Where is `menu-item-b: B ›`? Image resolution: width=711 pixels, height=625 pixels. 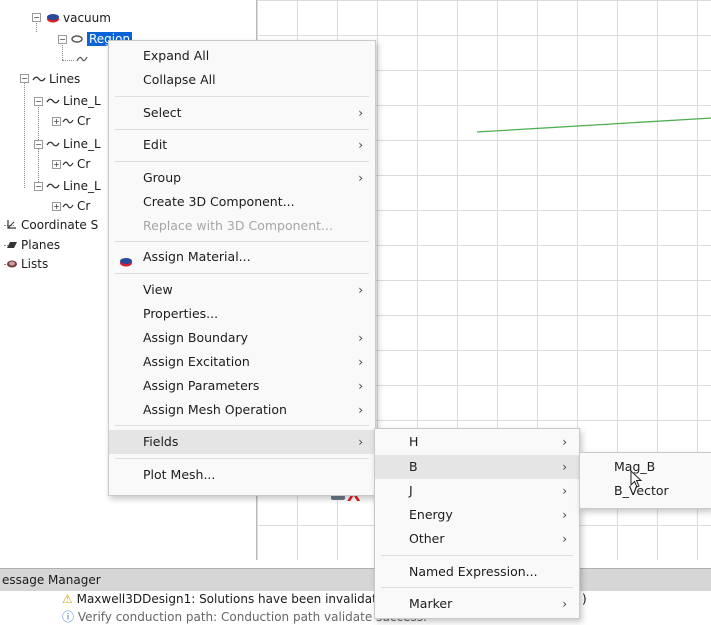 menu-item-b: B › is located at coordinates (477, 467).